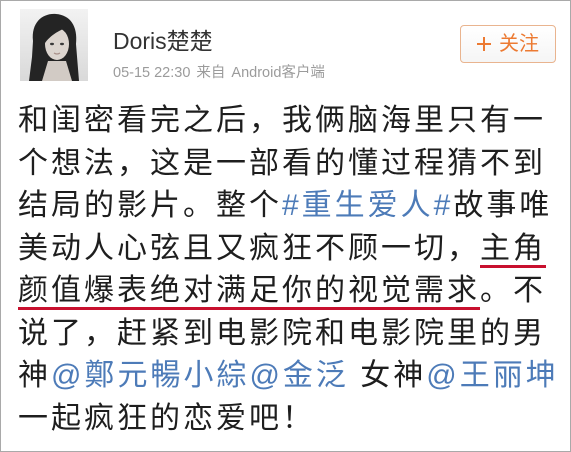 This screenshot has height=452, width=571. I want to click on post-text: 一起疯狂的恋爱吧！, so click(166, 418).